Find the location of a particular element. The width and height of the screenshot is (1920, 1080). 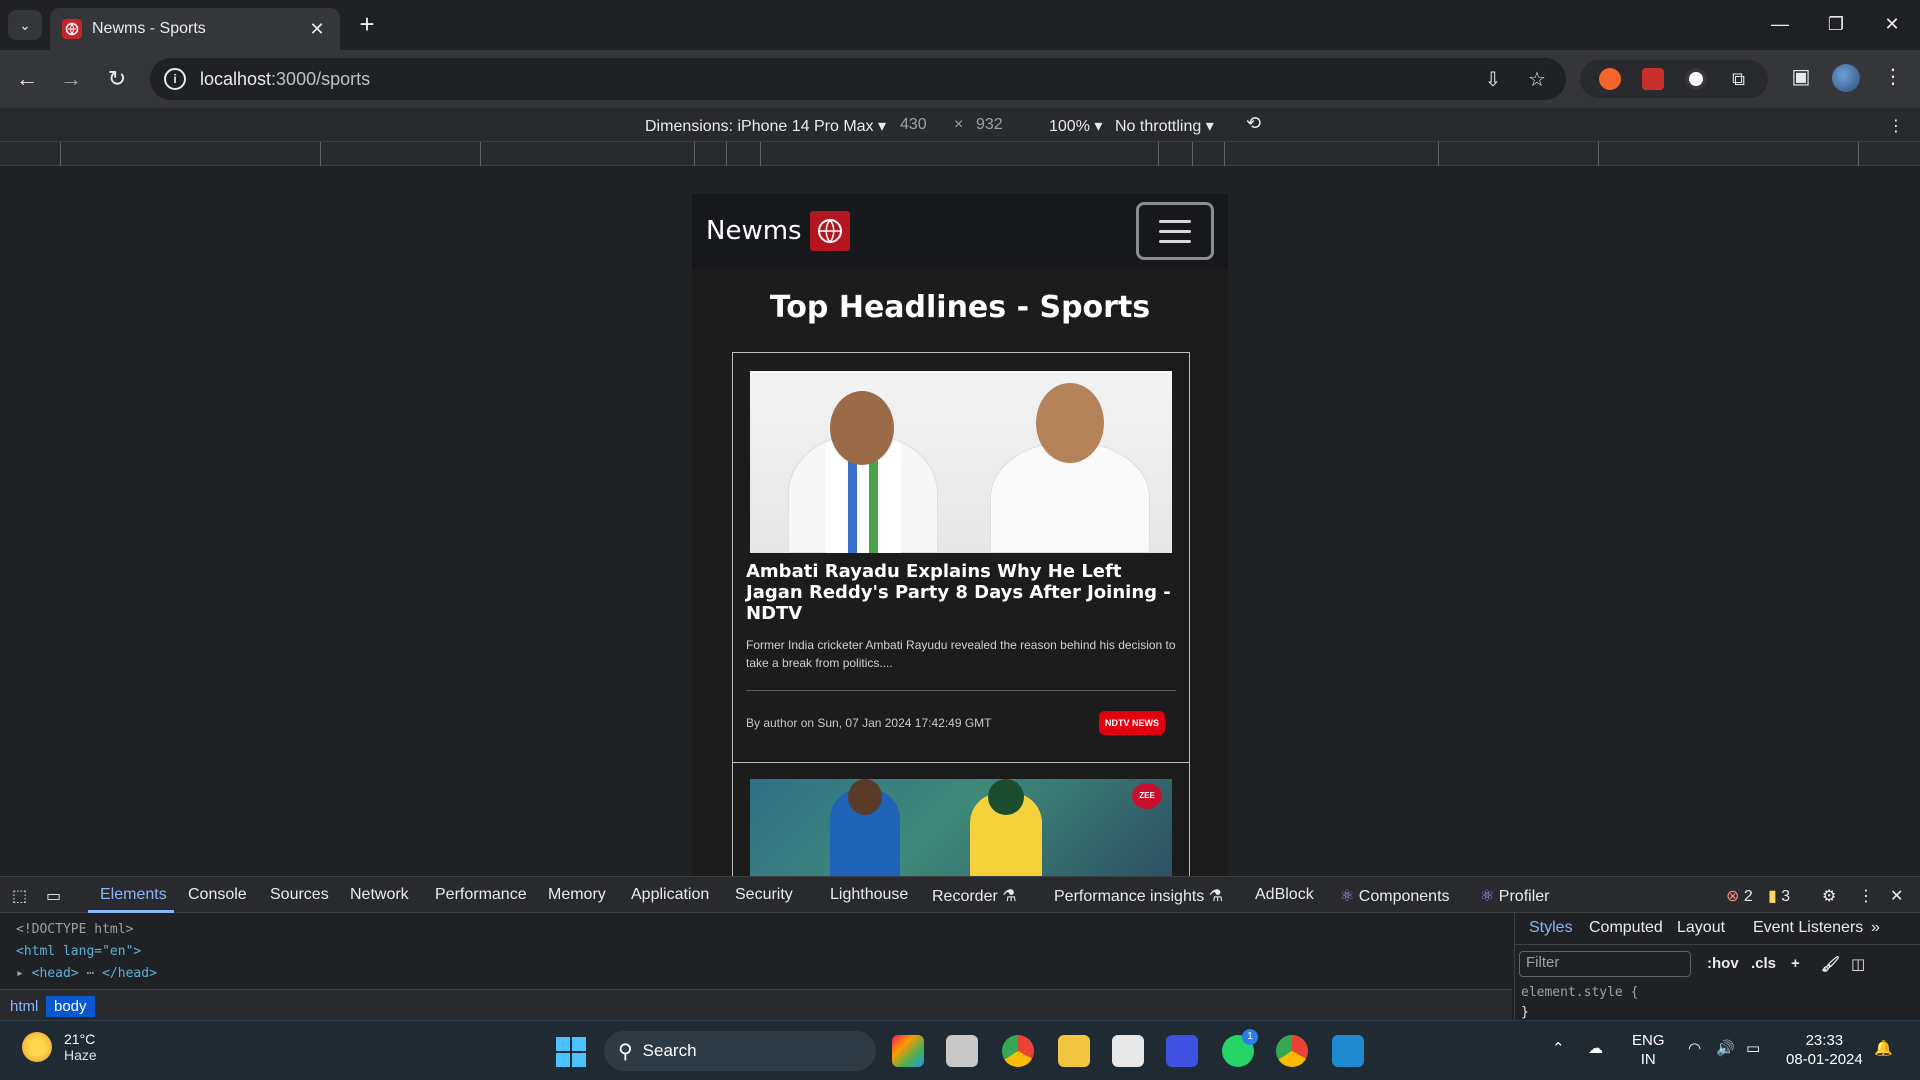

tab-performance: Performance is located at coordinates (481, 895).